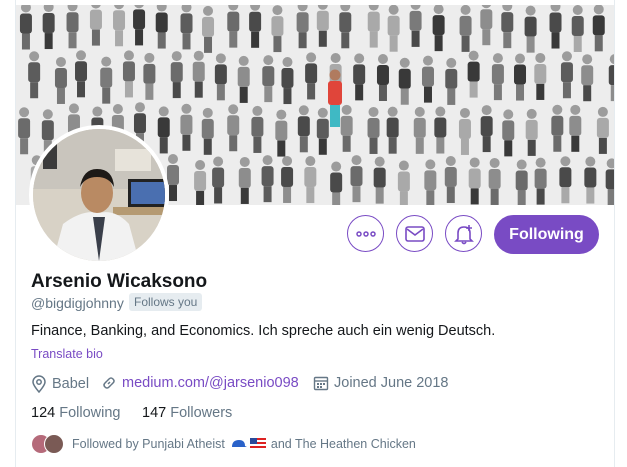 Image resolution: width=627 pixels, height=467 pixels. I want to click on joined-date: Joined June 2018, so click(381, 383).